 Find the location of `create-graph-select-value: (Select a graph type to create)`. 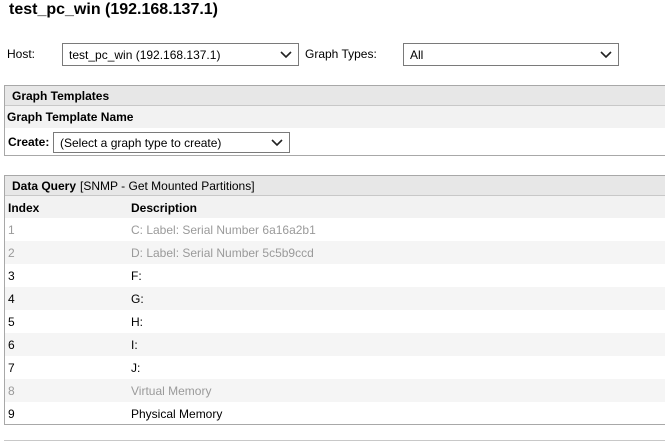

create-graph-select-value: (Select a graph type to create) is located at coordinates (141, 142).